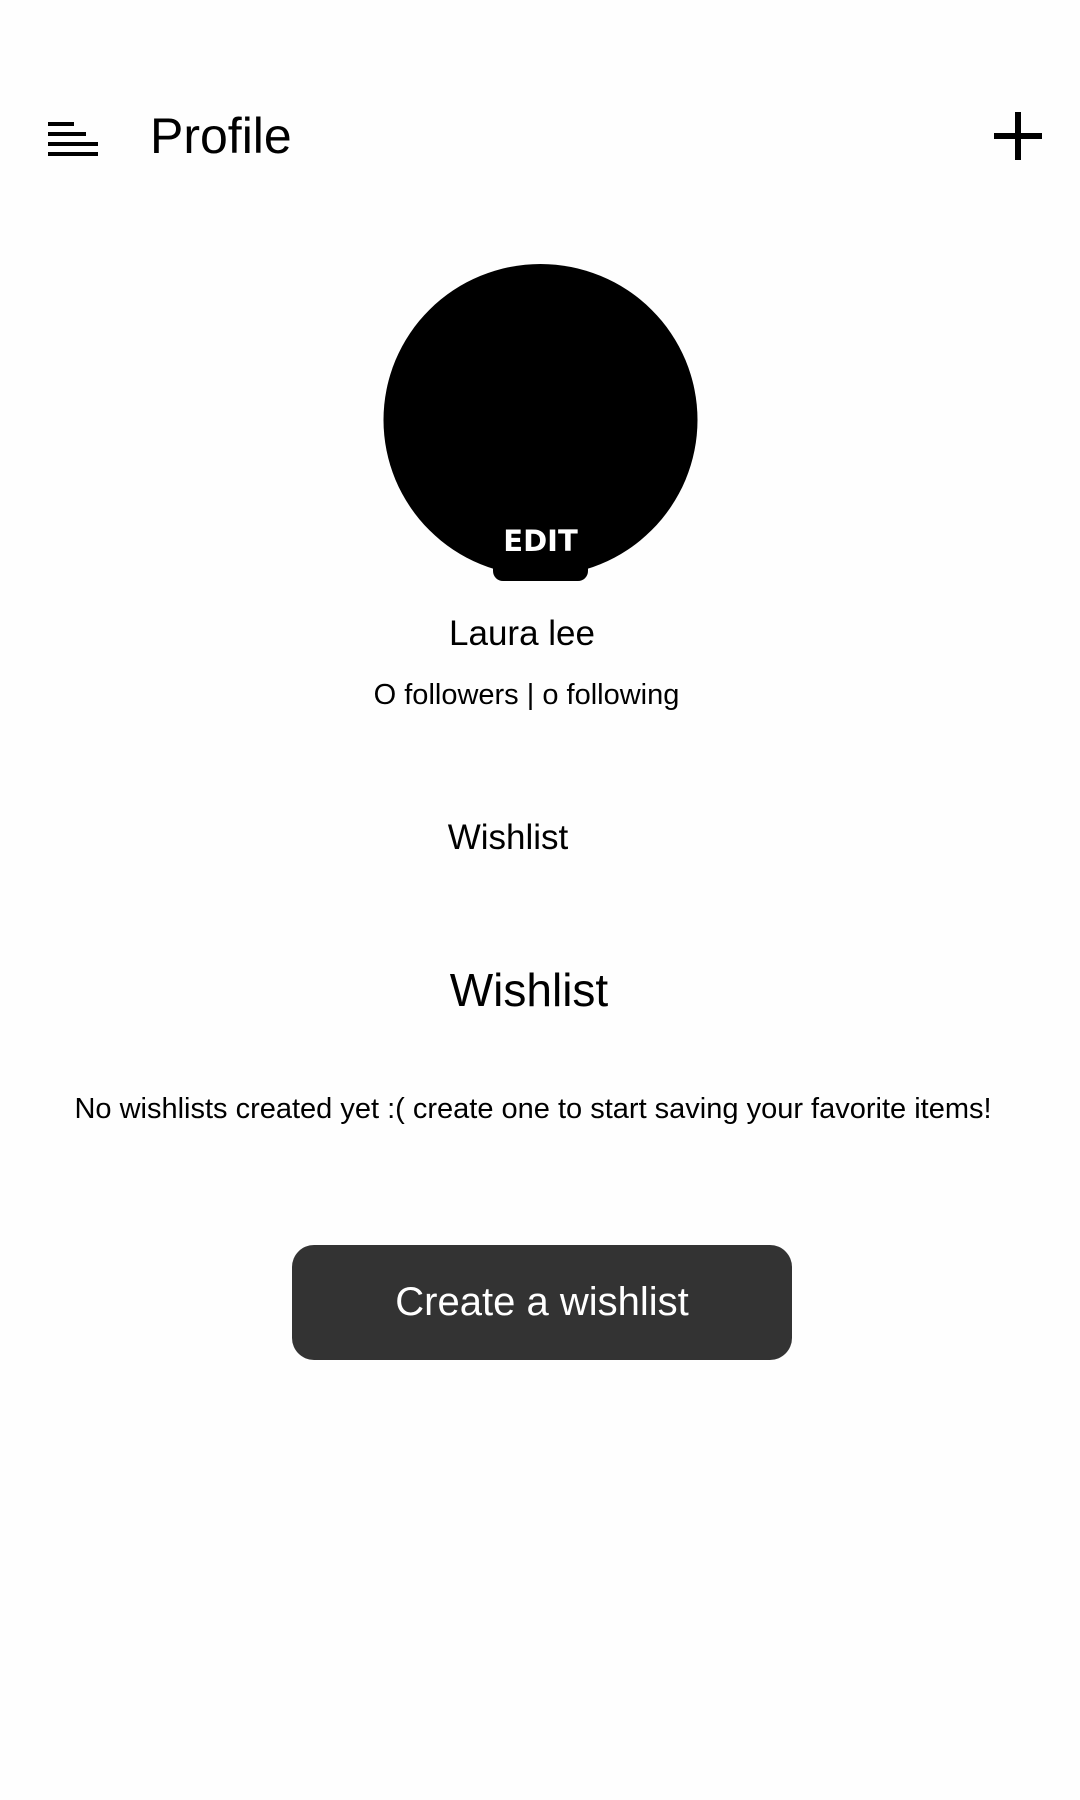 The height and width of the screenshot is (1800, 1080). What do you see at coordinates (522, 633) in the screenshot?
I see `user-name: Laura lee` at bounding box center [522, 633].